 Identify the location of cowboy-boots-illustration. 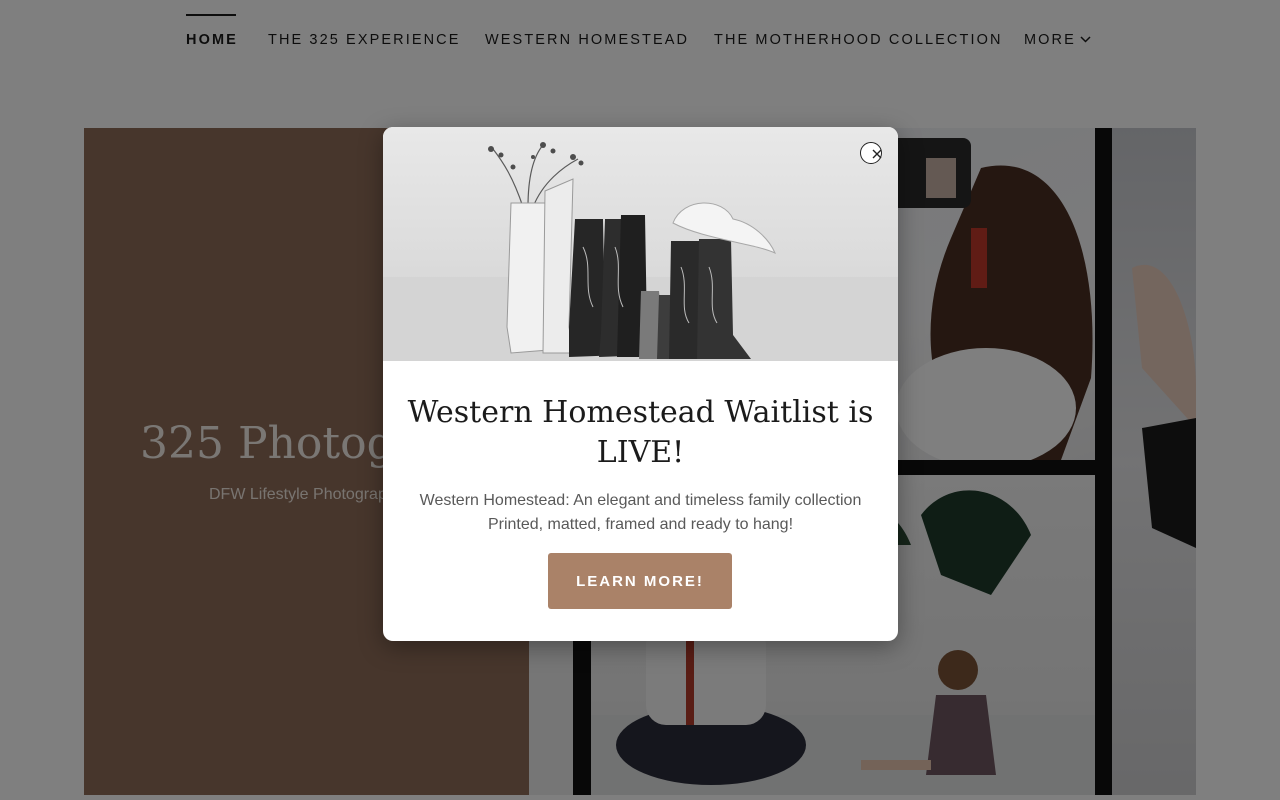
(640, 251).